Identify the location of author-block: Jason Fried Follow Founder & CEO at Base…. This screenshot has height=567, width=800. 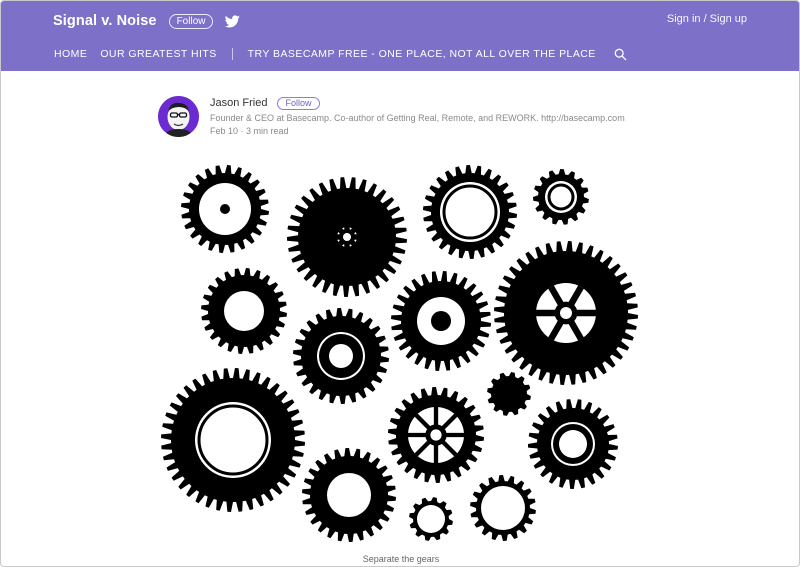
(391, 117).